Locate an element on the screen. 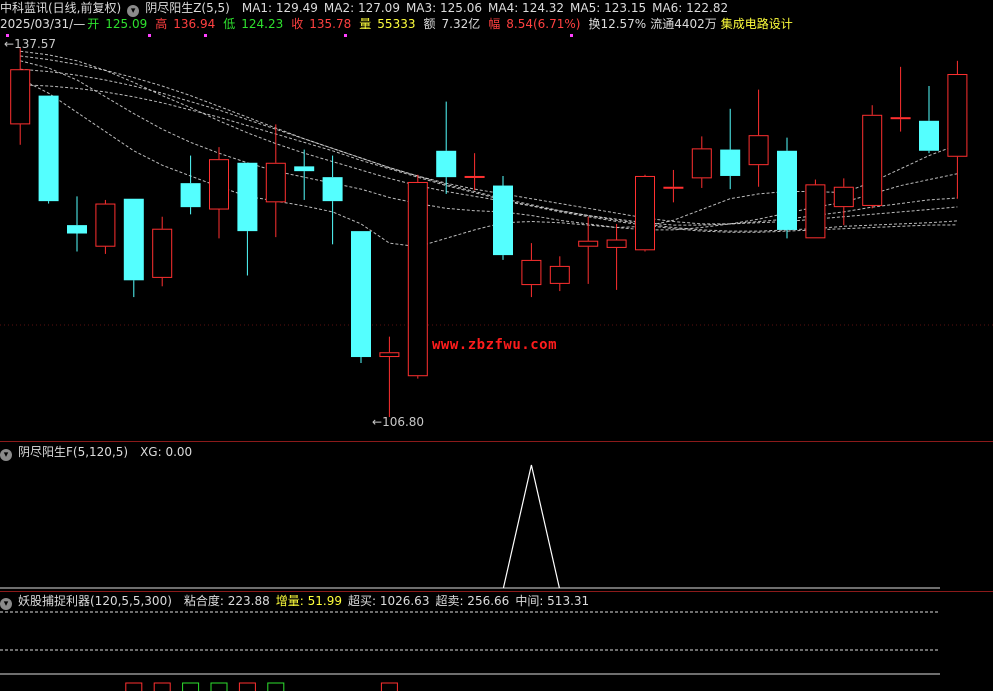  indicator3-title: ▾ 妖股捕捉利器(120,5,5,300) is located at coordinates (89, 602).